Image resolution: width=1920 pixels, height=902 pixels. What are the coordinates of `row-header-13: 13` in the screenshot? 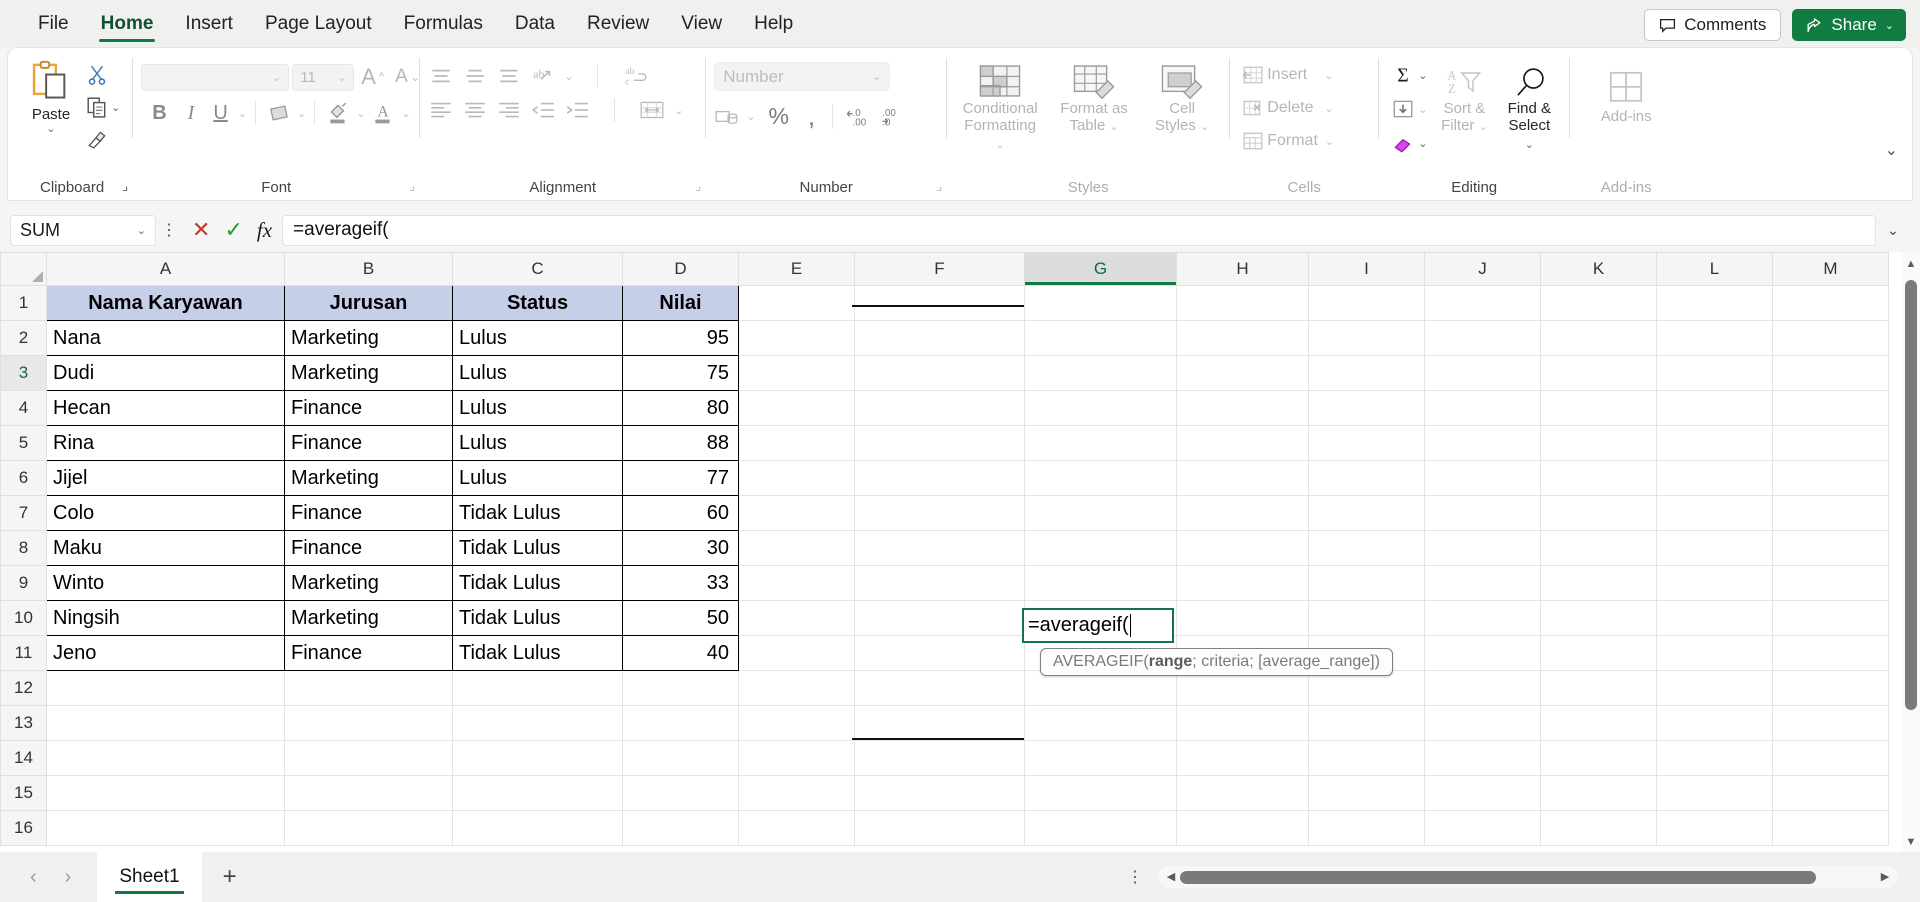 It's located at (23, 723).